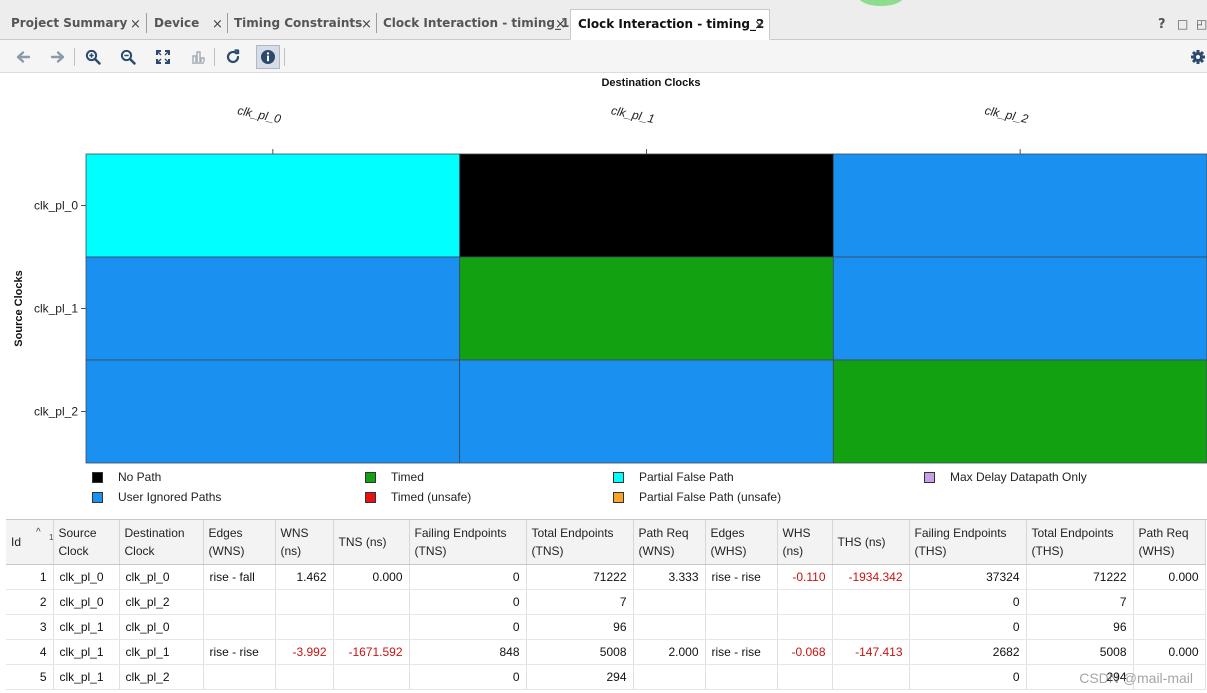 The width and height of the screenshot is (1207, 693). Describe the element at coordinates (86, 542) in the screenshot. I see `column-header: Source Clock` at that location.